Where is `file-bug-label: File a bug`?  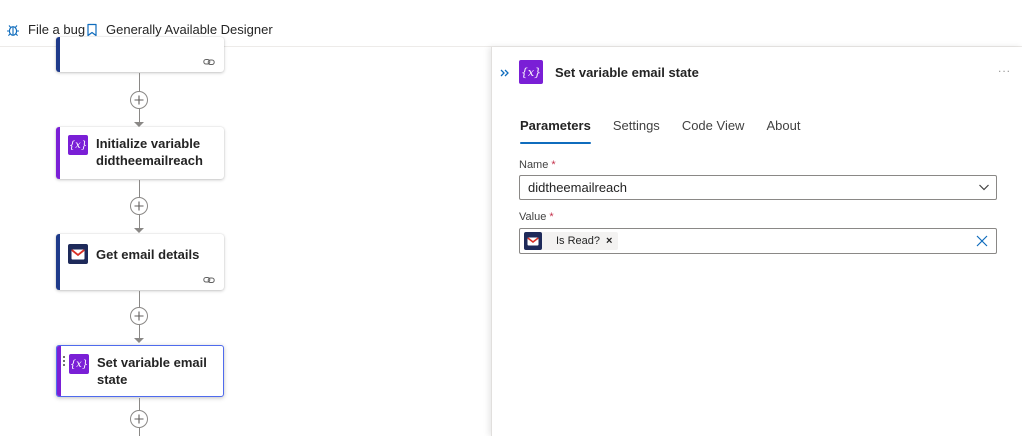
file-bug-label: File a bug is located at coordinates (57, 29).